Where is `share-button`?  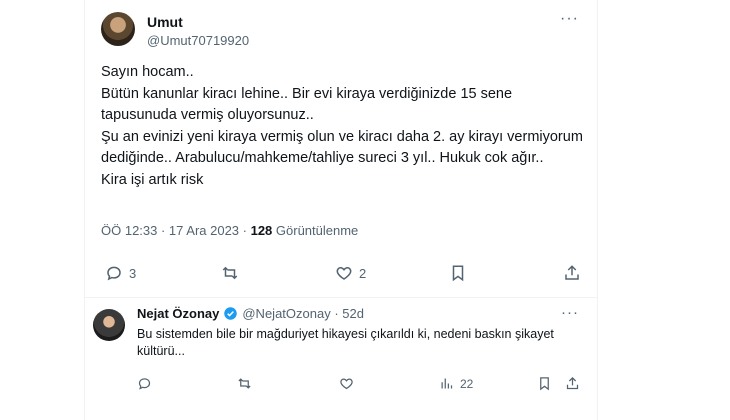
share-button is located at coordinates (572, 273).